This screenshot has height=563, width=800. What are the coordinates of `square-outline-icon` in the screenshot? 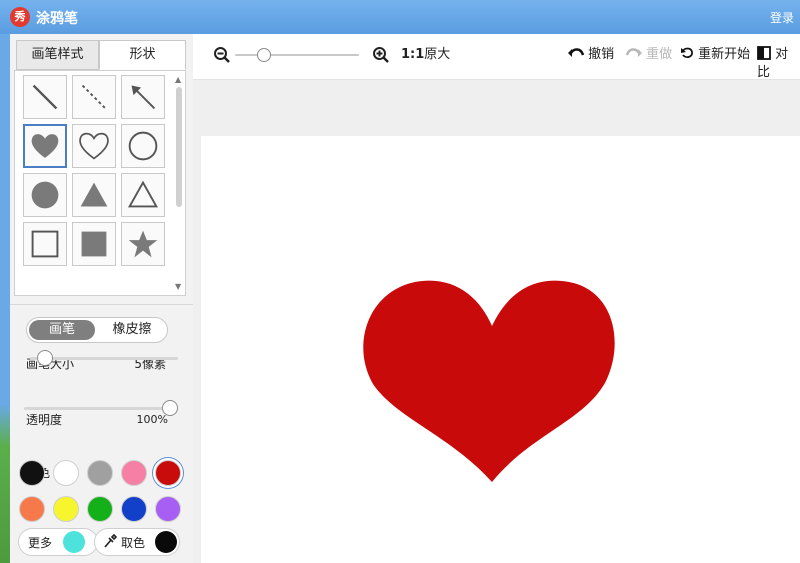 It's located at (45, 244).